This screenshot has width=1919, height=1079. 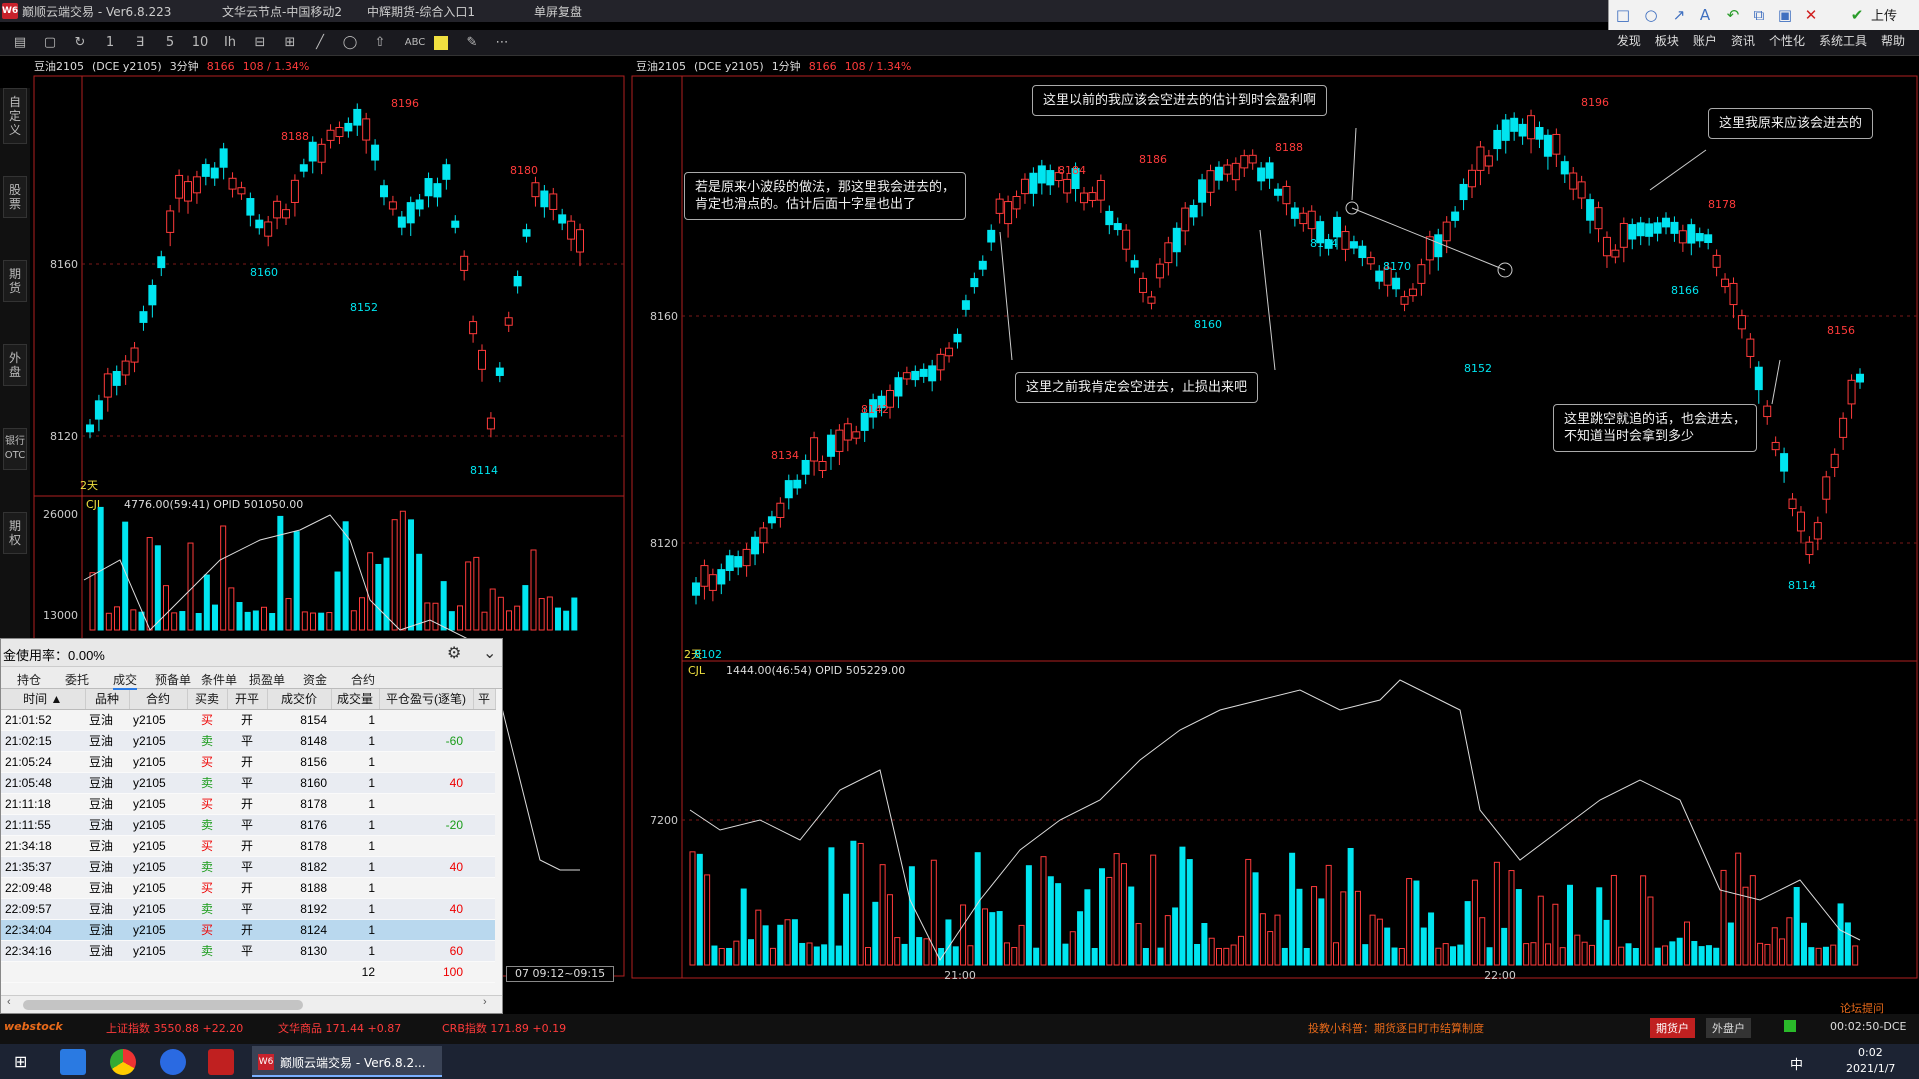 I want to click on chrome-icon, so click(x=123, y=1062).